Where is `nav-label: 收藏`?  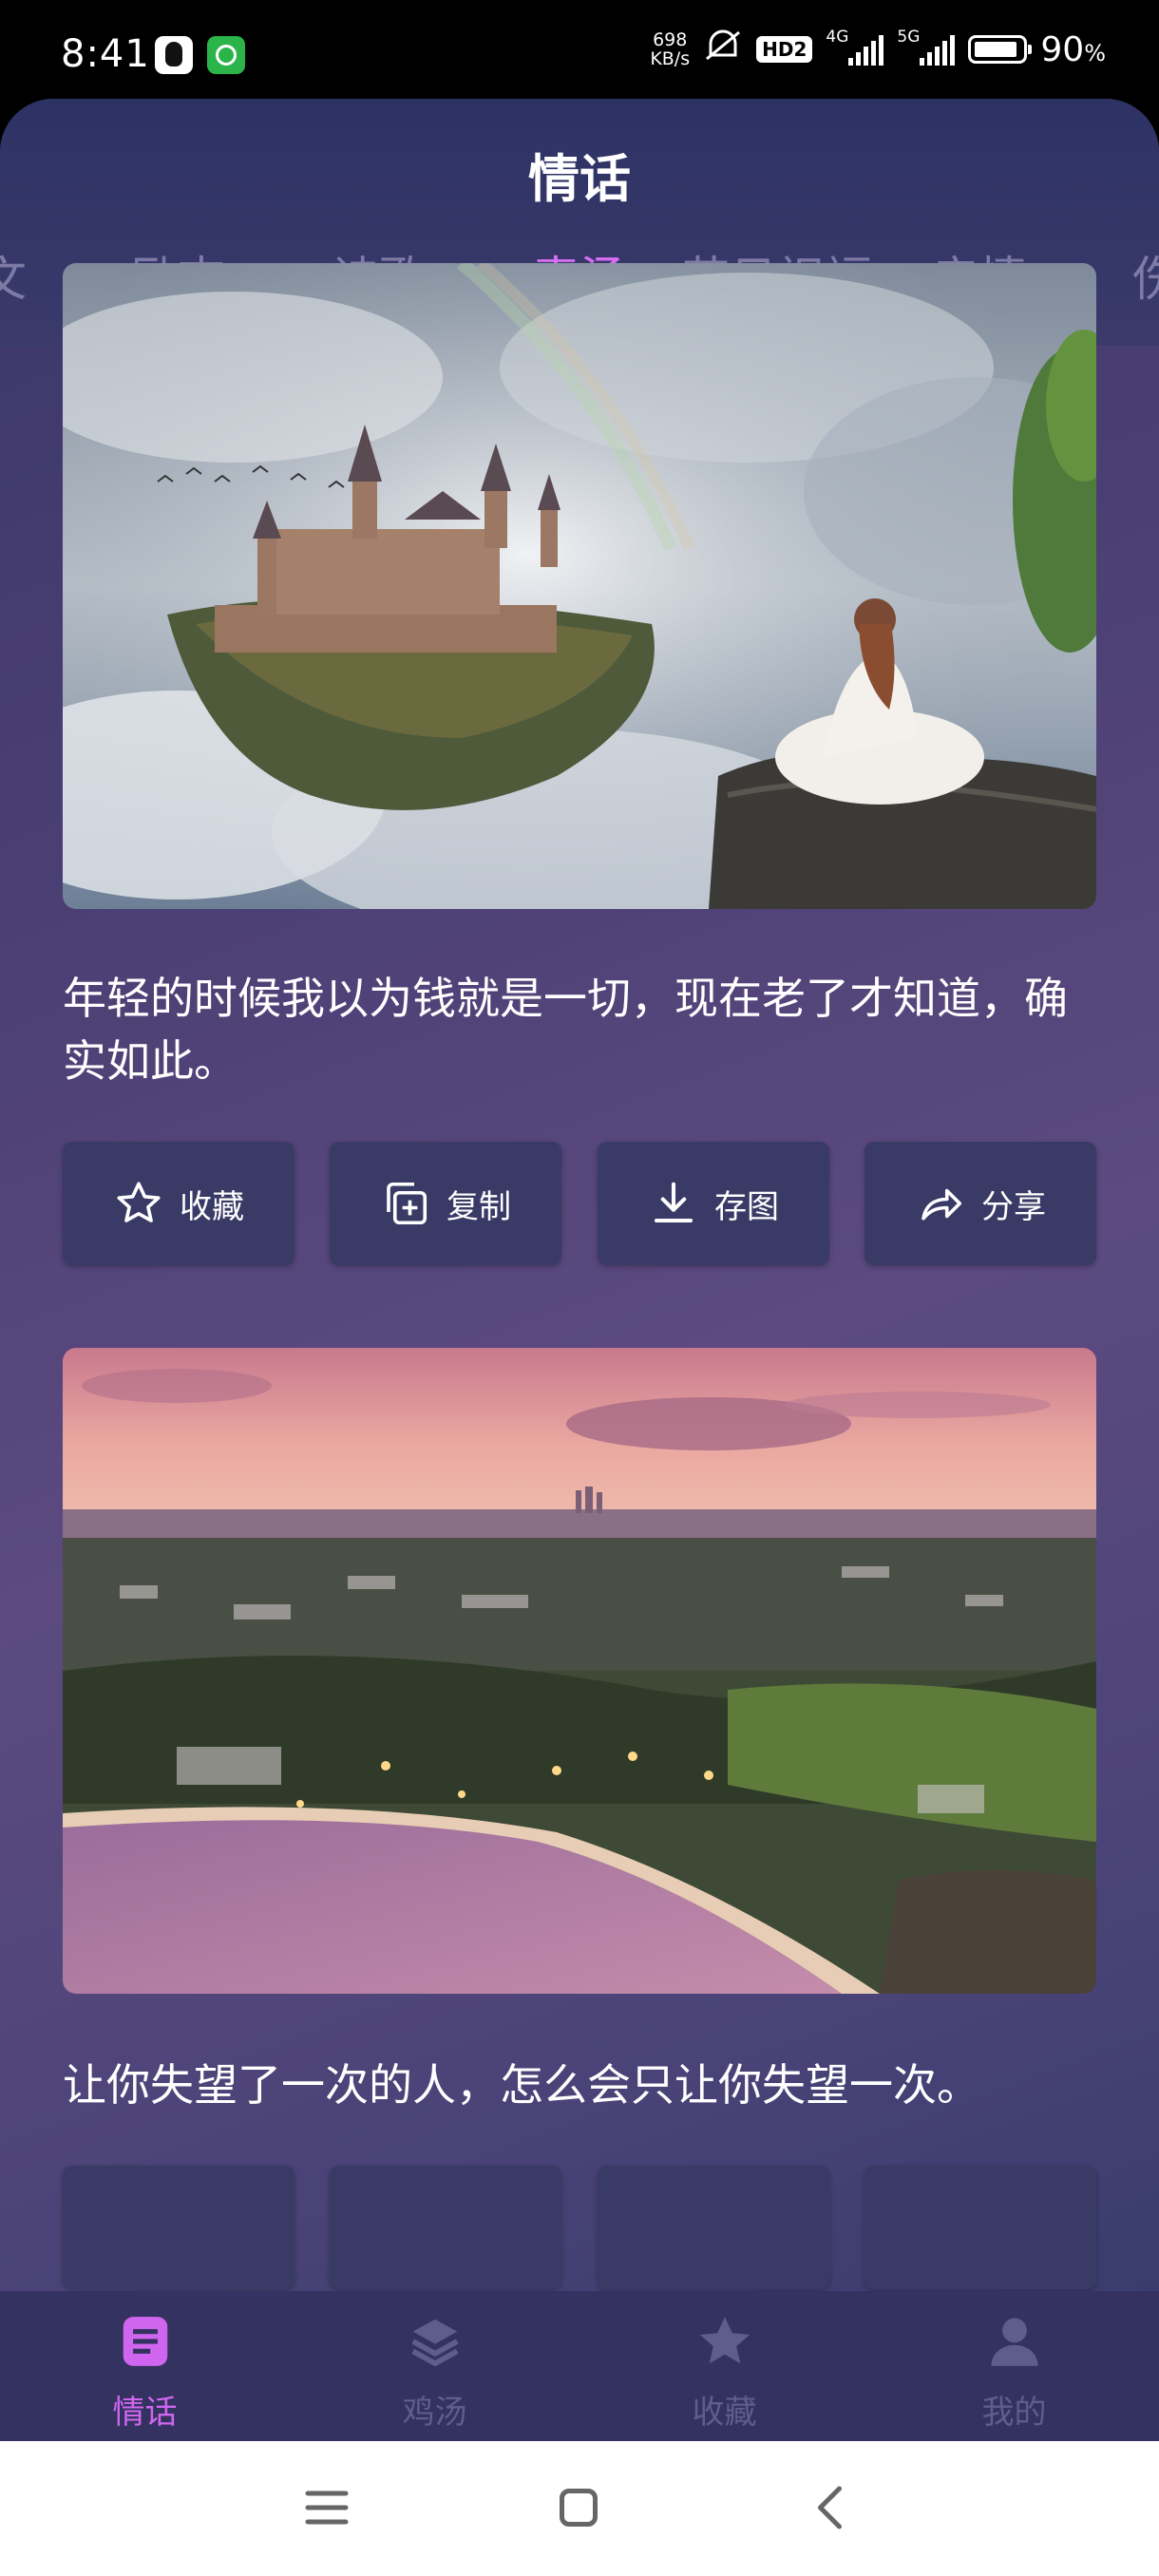
nav-label: 收藏 is located at coordinates (724, 2413).